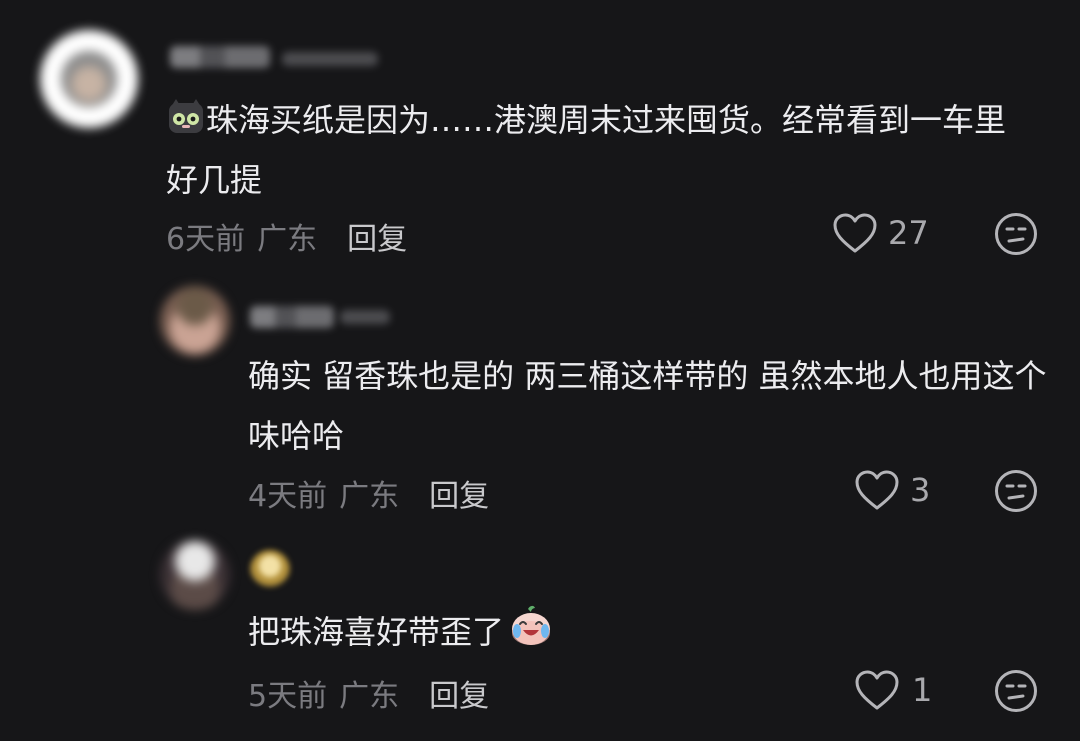  Describe the element at coordinates (270, 570) in the screenshot. I see `user-badge-icon` at that location.